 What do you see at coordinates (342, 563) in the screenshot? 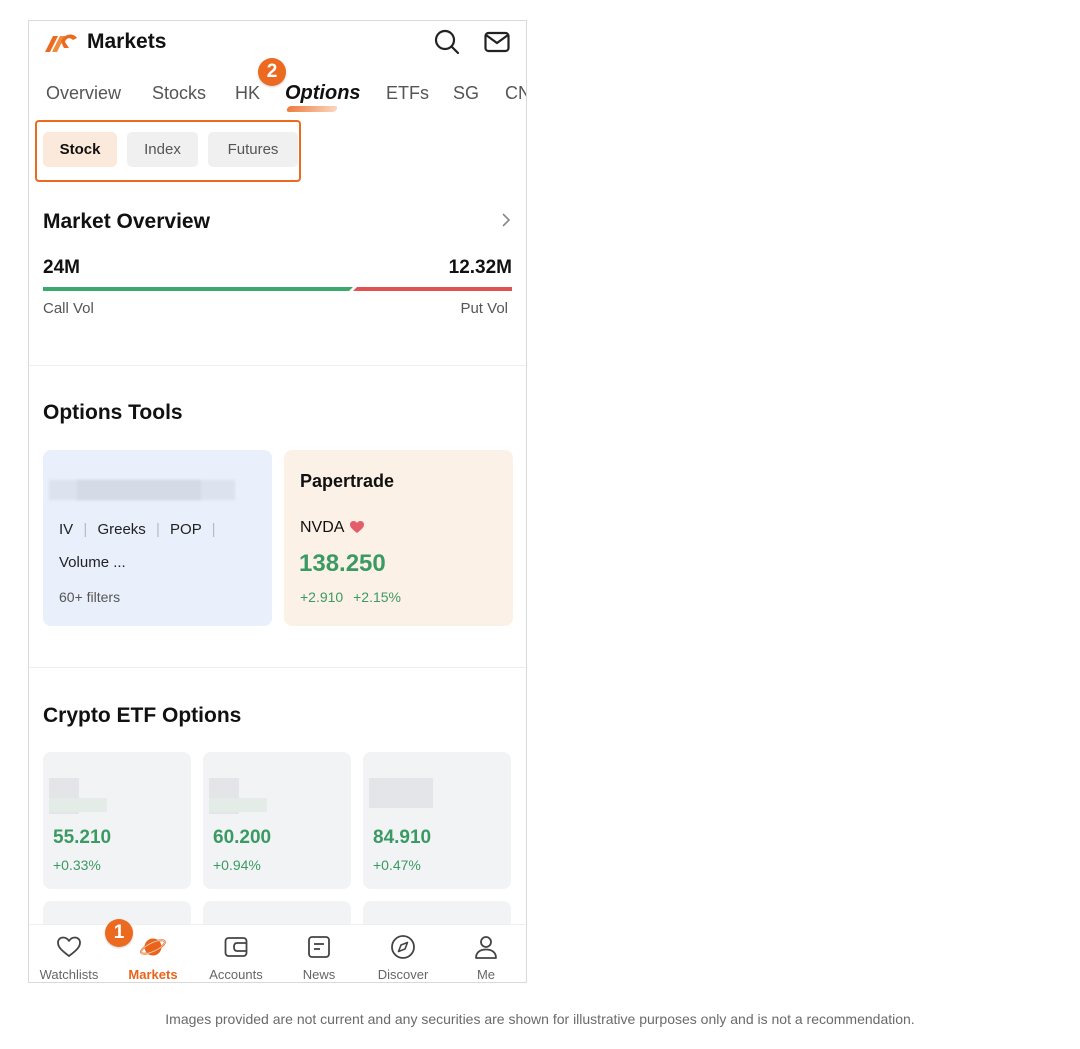
I see `papertrade-price: 138.250` at bounding box center [342, 563].